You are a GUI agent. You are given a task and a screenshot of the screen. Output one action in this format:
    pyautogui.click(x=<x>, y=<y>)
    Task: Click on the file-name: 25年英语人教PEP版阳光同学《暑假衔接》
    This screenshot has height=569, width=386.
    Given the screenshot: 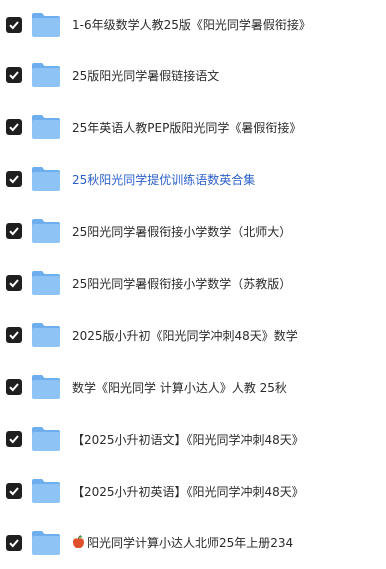 What is the action you would take?
    pyautogui.click(x=187, y=127)
    